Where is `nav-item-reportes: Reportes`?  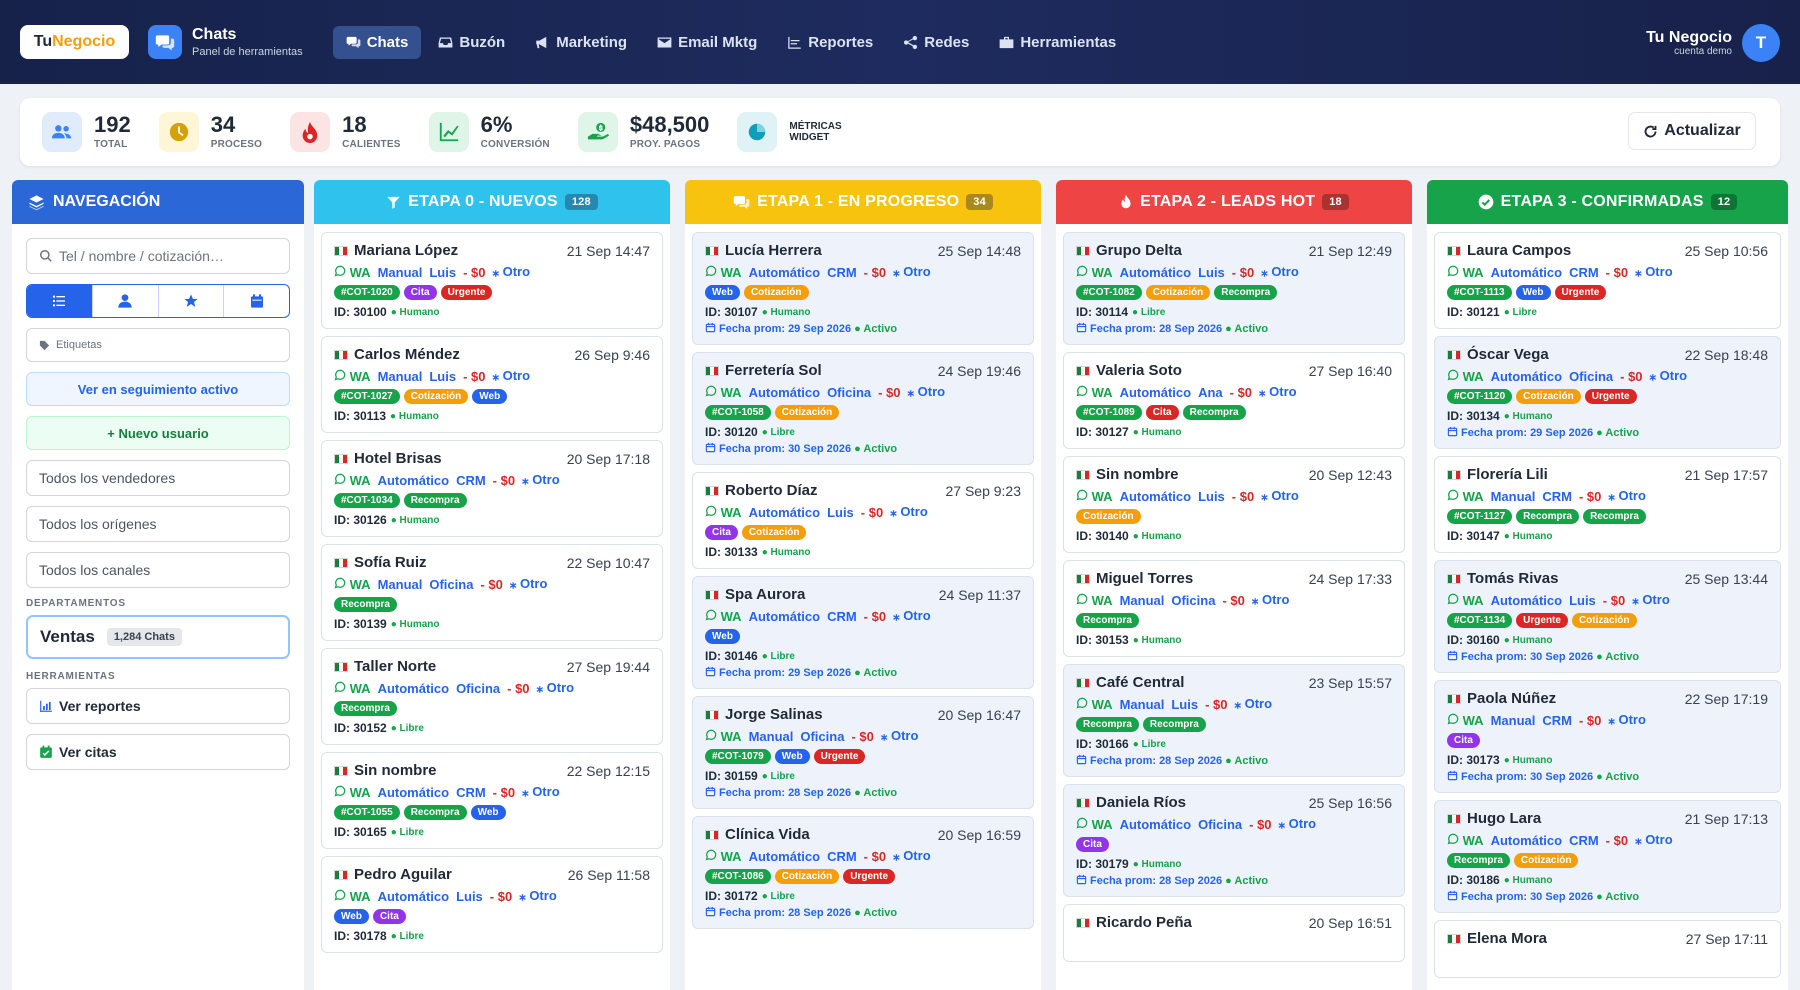 nav-item-reportes: Reportes is located at coordinates (830, 42).